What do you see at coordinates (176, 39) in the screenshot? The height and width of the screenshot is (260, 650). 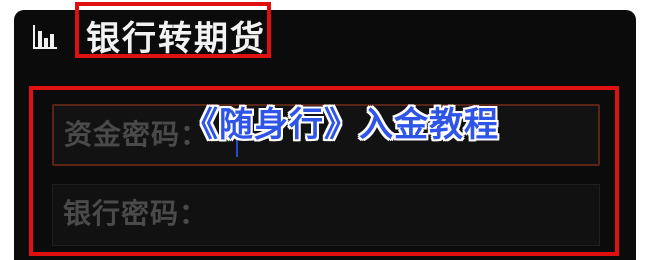 I see `page-title: 银行转期货` at bounding box center [176, 39].